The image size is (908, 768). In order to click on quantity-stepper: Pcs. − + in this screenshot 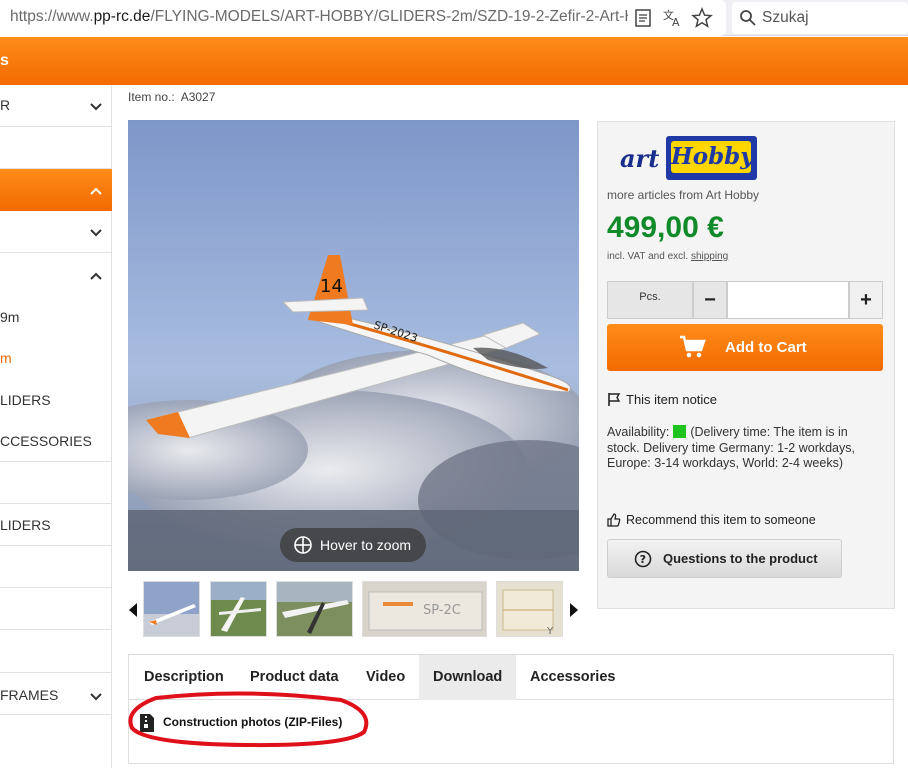, I will do `click(745, 300)`.